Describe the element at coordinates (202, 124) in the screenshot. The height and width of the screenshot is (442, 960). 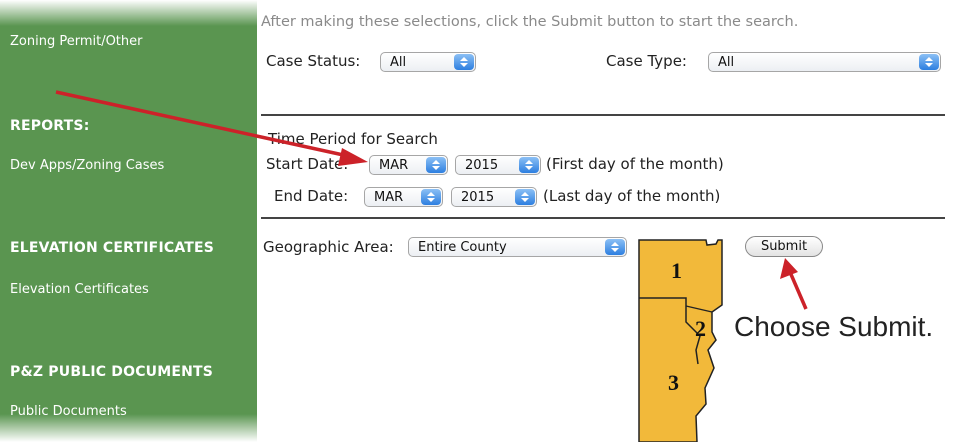
I see `date-arrow-line` at that location.